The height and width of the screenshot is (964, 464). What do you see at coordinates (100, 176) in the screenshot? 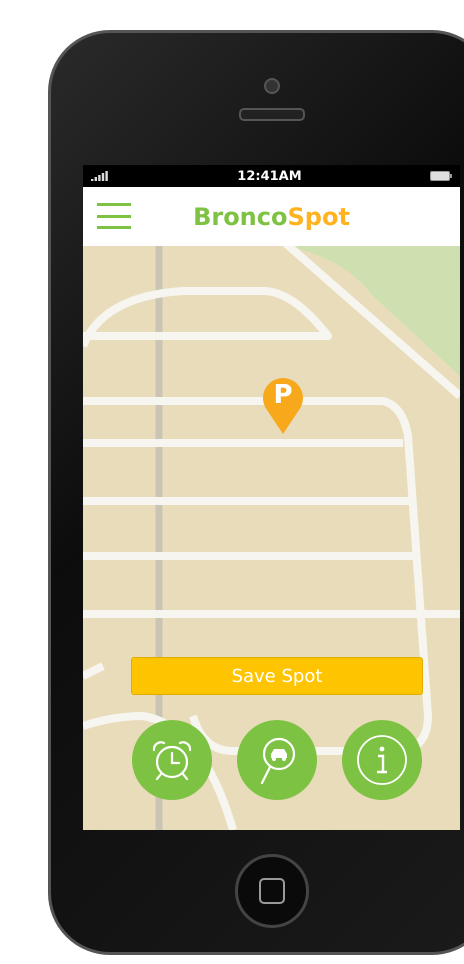
I see `signal-icon` at bounding box center [100, 176].